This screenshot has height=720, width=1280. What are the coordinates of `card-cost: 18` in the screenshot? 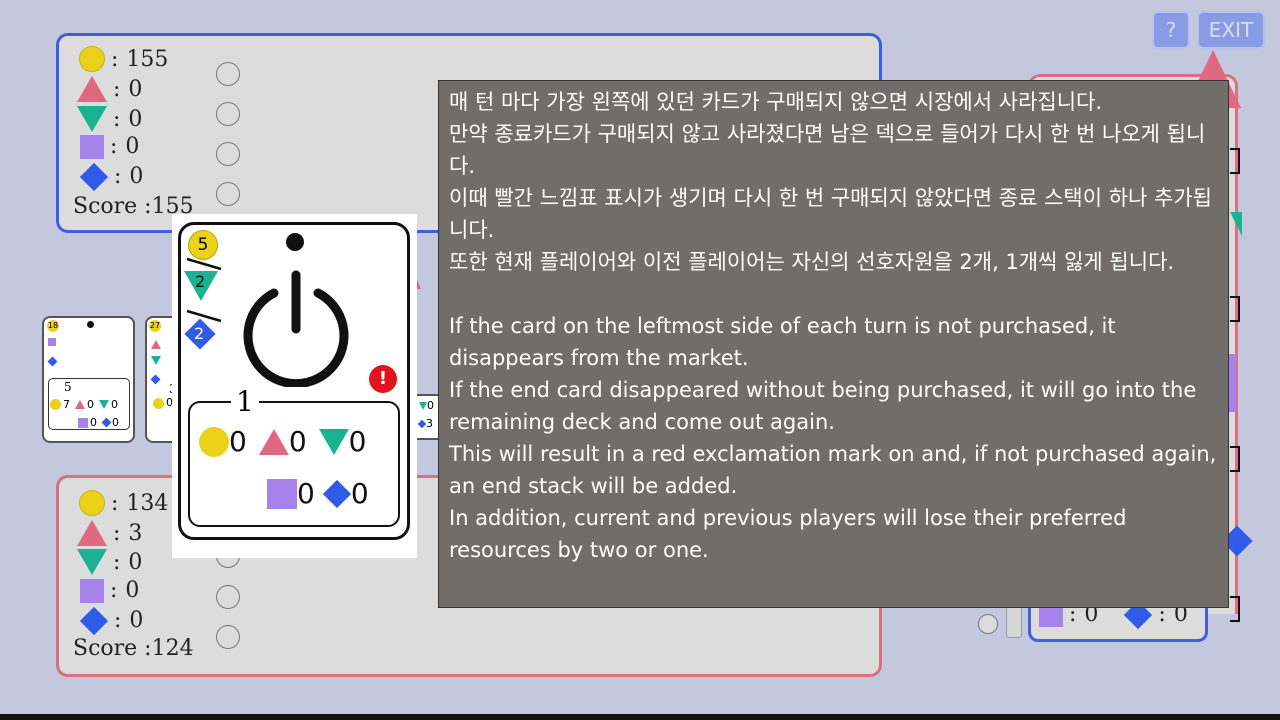 It's located at (53, 326).